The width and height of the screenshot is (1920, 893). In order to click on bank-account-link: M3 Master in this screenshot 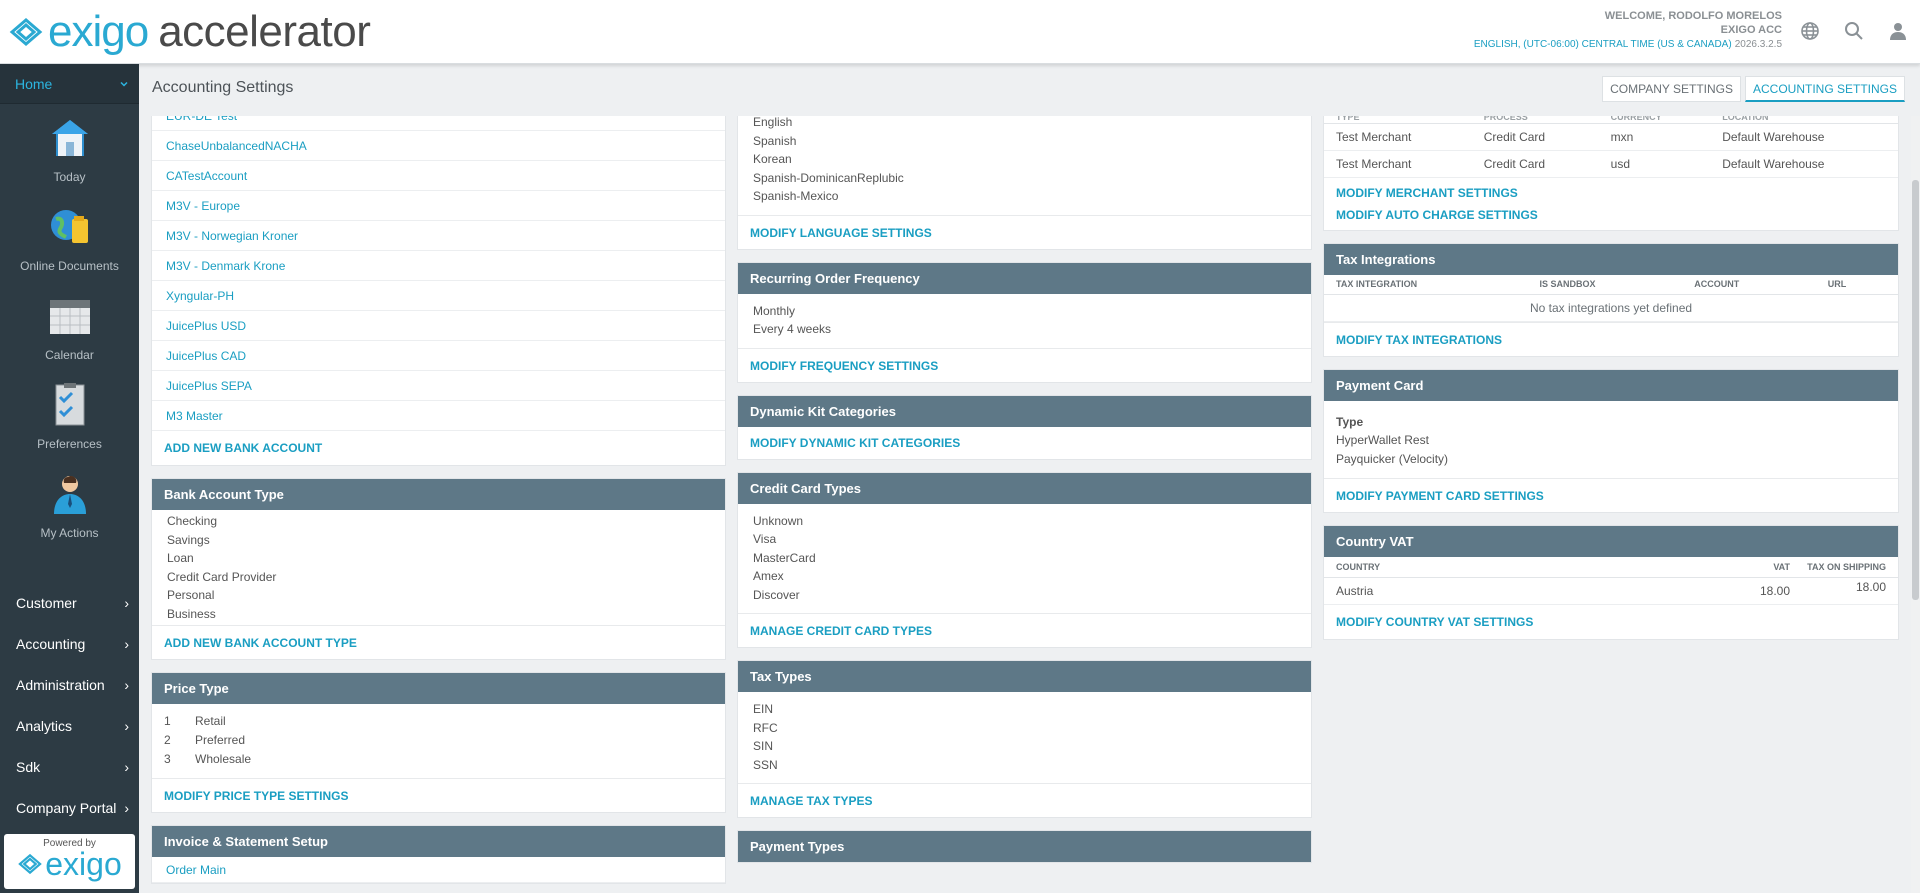, I will do `click(438, 416)`.